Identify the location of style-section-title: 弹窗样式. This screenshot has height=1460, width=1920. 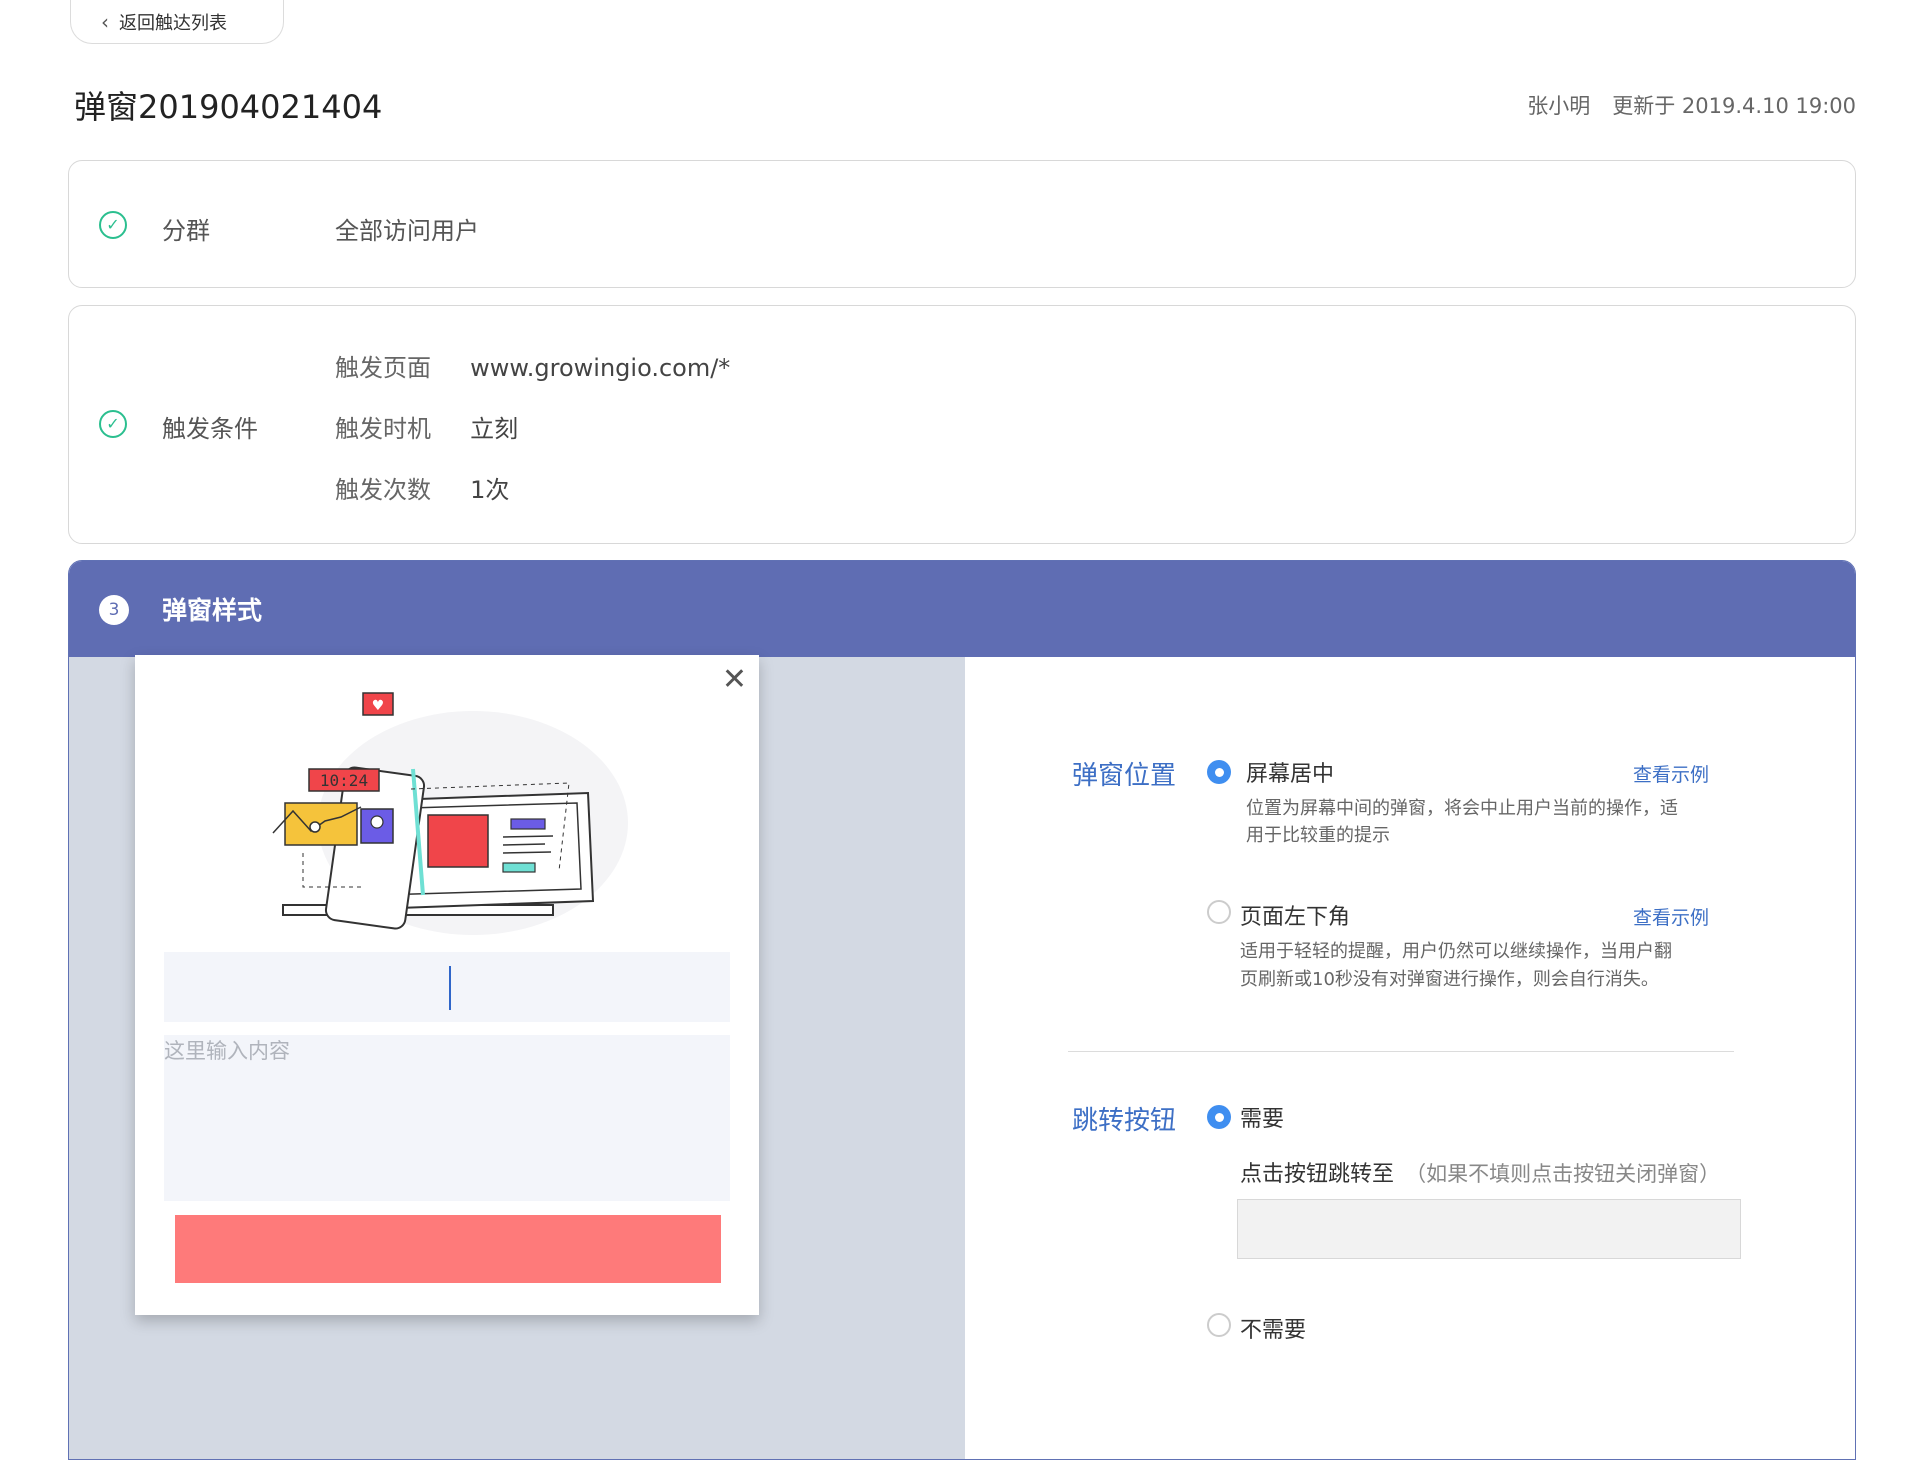
(212, 610).